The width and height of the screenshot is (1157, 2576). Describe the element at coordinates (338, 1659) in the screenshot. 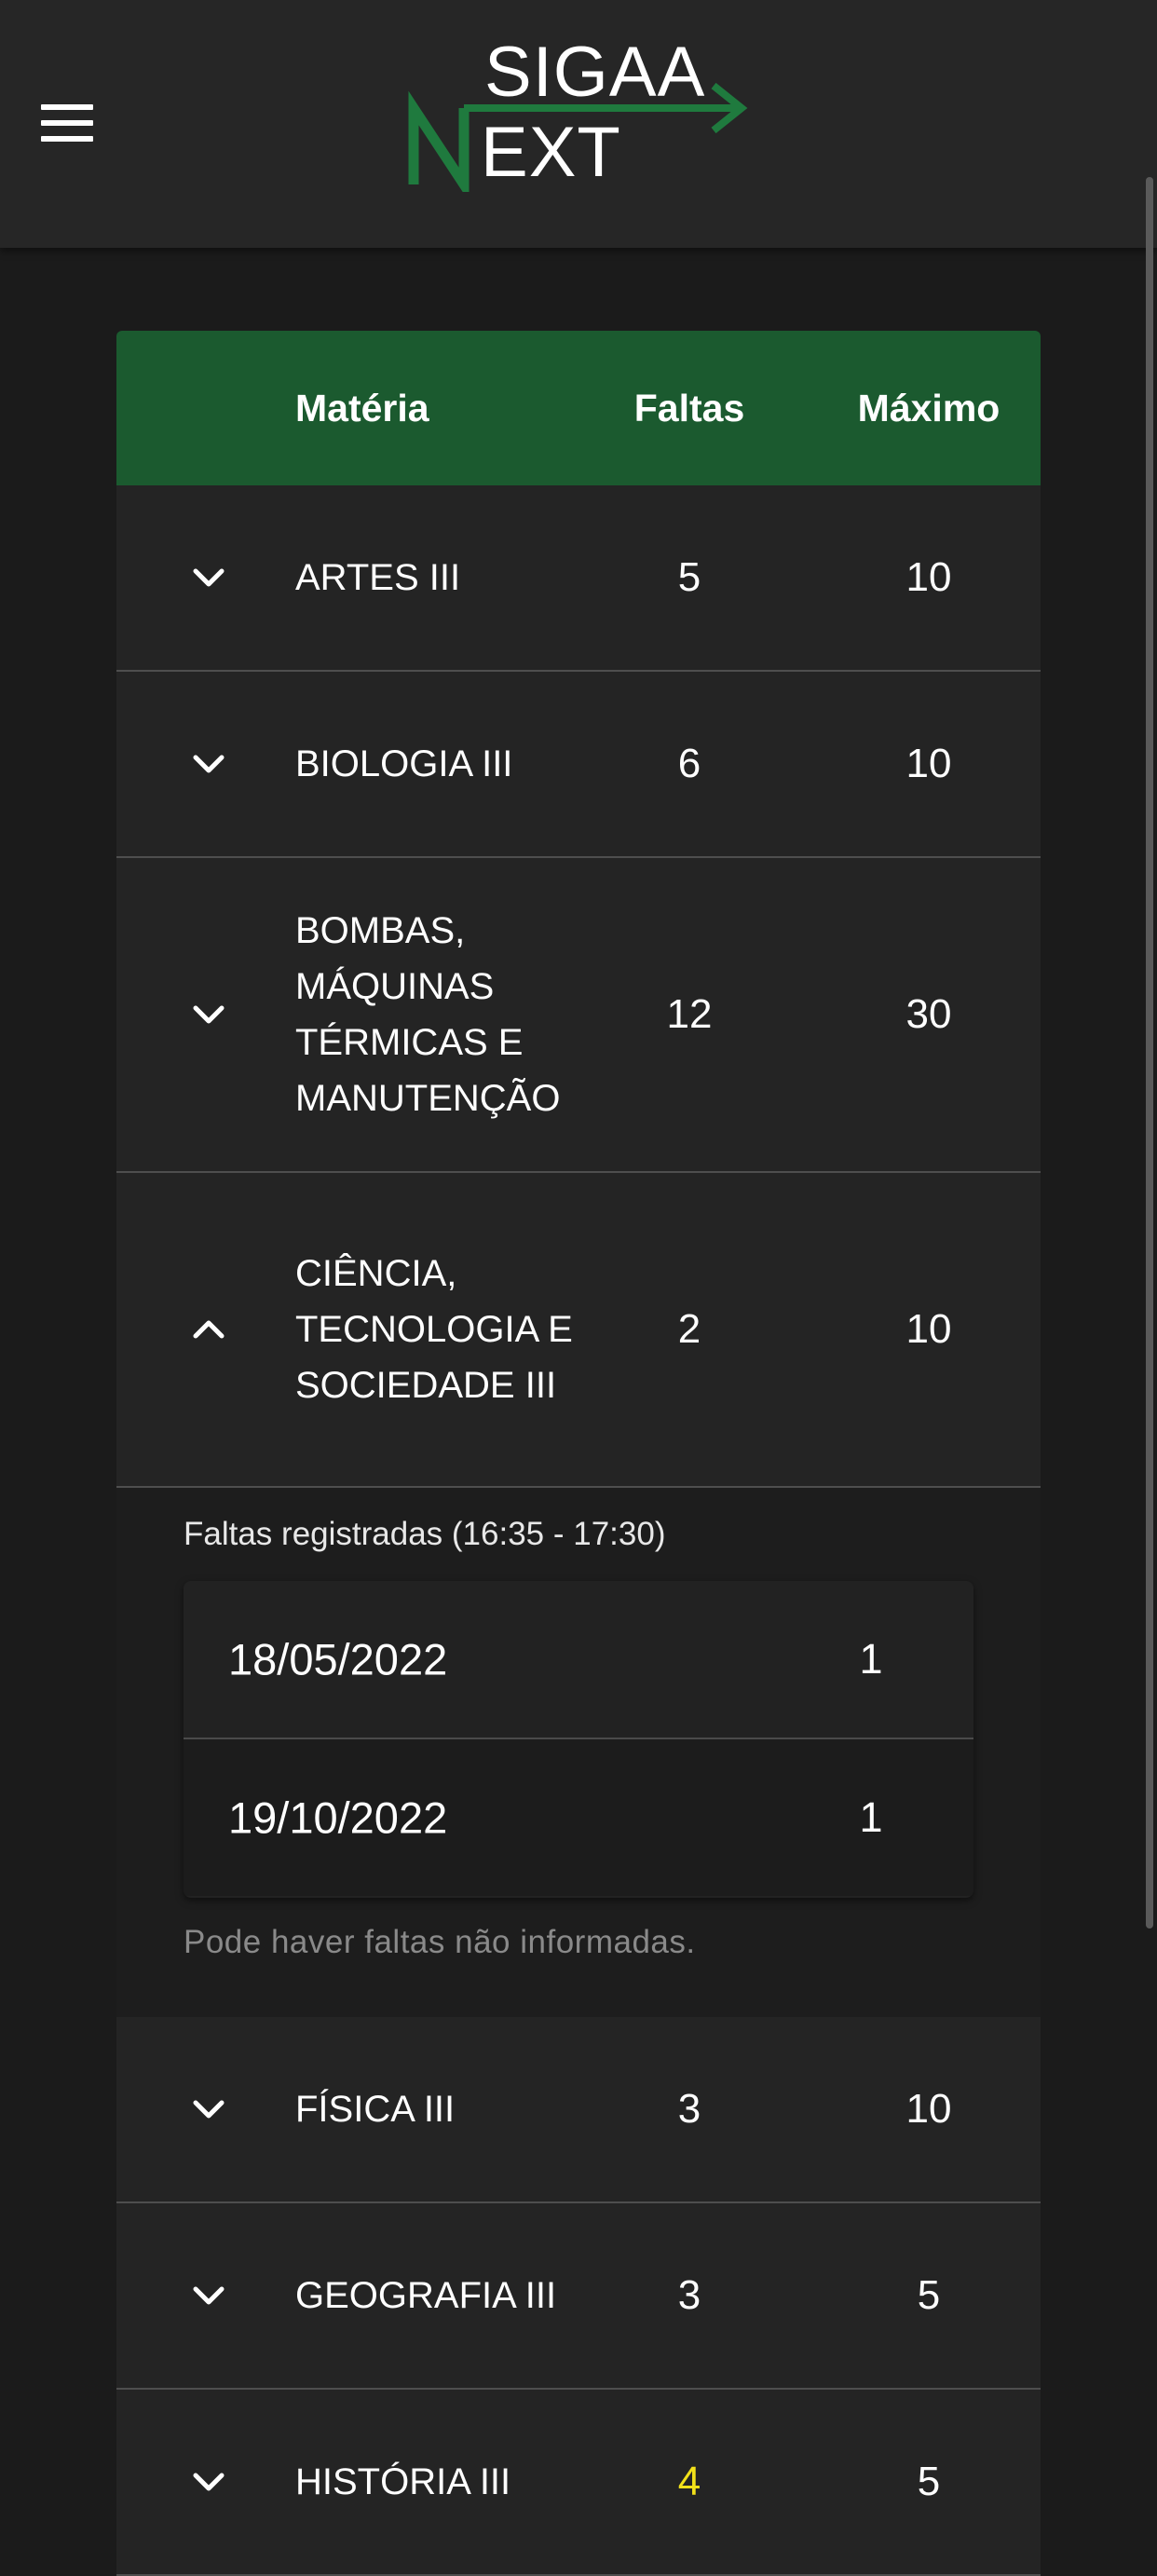

I see `absence-date: 18/05/2022` at that location.